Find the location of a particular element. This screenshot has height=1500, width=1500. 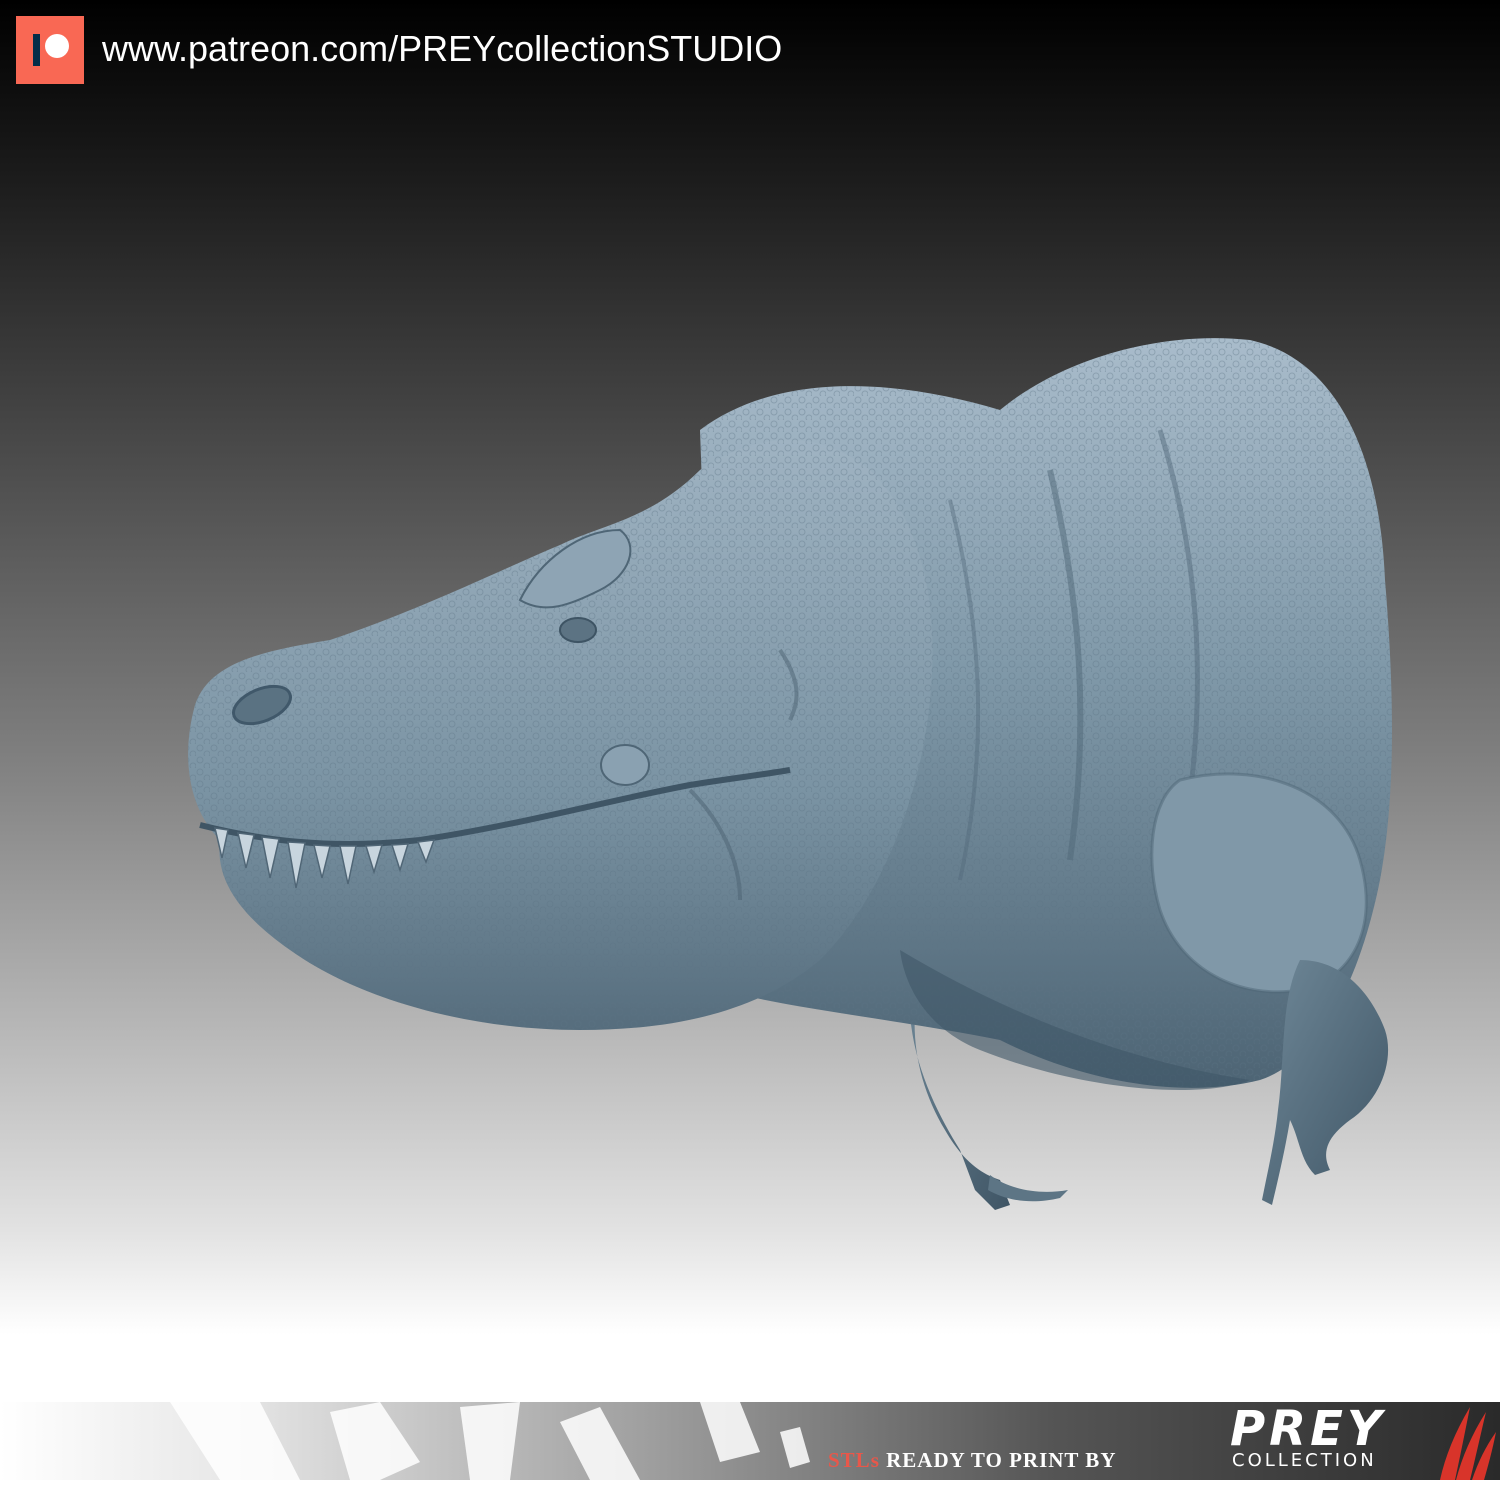

footer-tagline: STLs READY TO PRINT BY is located at coordinates (972, 1460).